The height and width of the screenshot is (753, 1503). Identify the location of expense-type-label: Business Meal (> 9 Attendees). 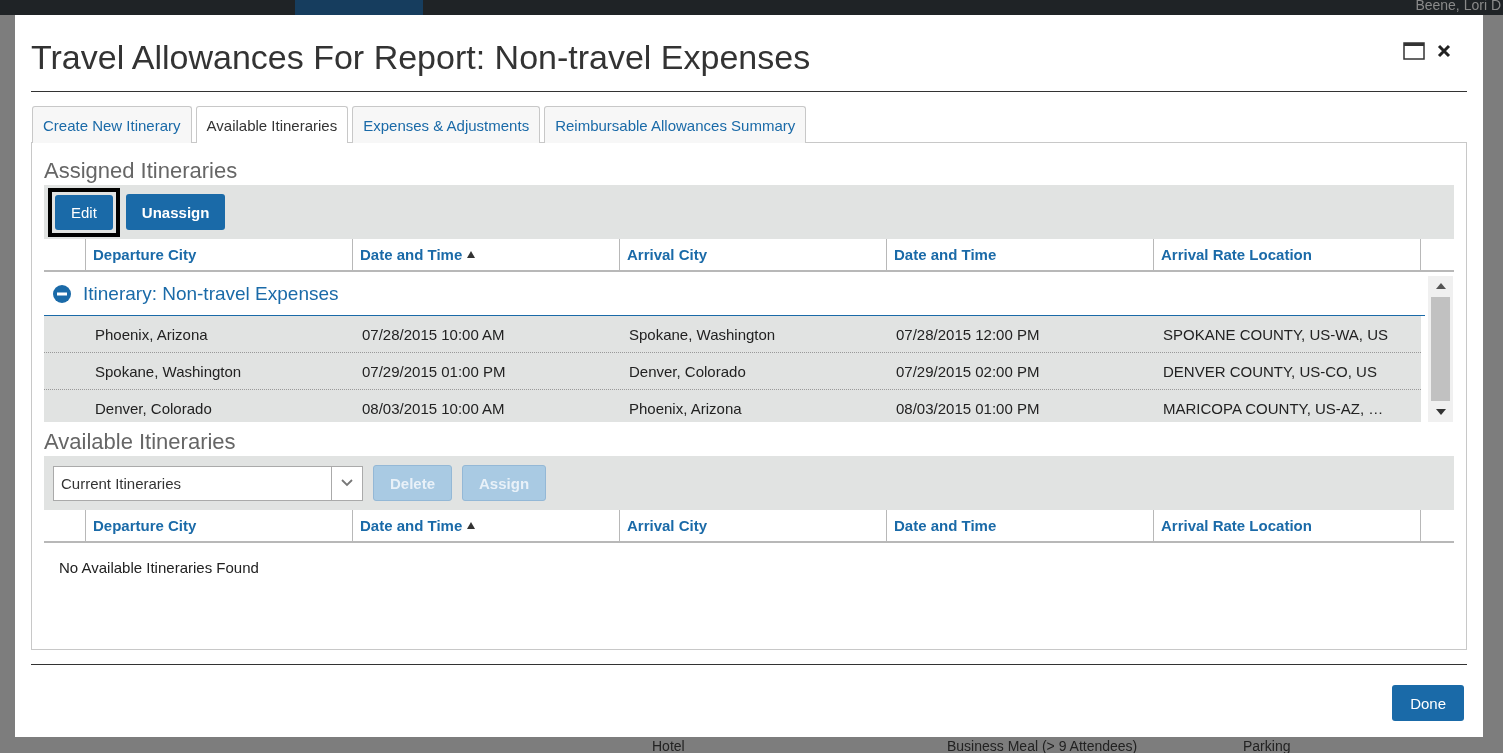
(1042, 746).